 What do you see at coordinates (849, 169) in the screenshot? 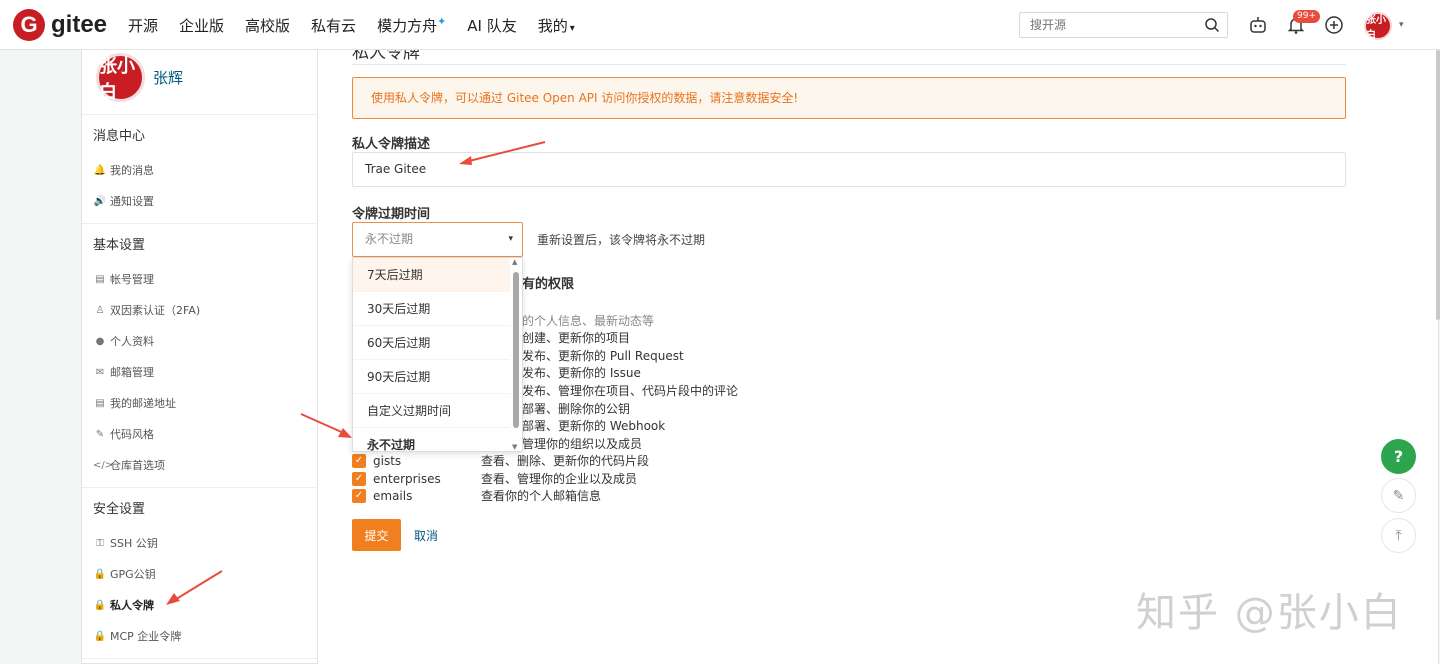
I see `token-description-input: Trae Gitee` at bounding box center [849, 169].